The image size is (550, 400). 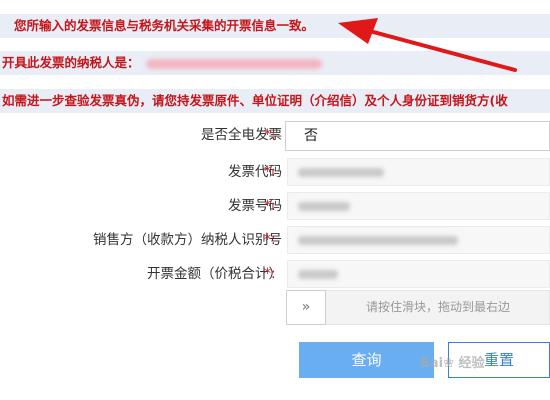 I want to click on label-seller-tax-id: 销售方（收款方）纳税人识别号, so click(x=187, y=240).